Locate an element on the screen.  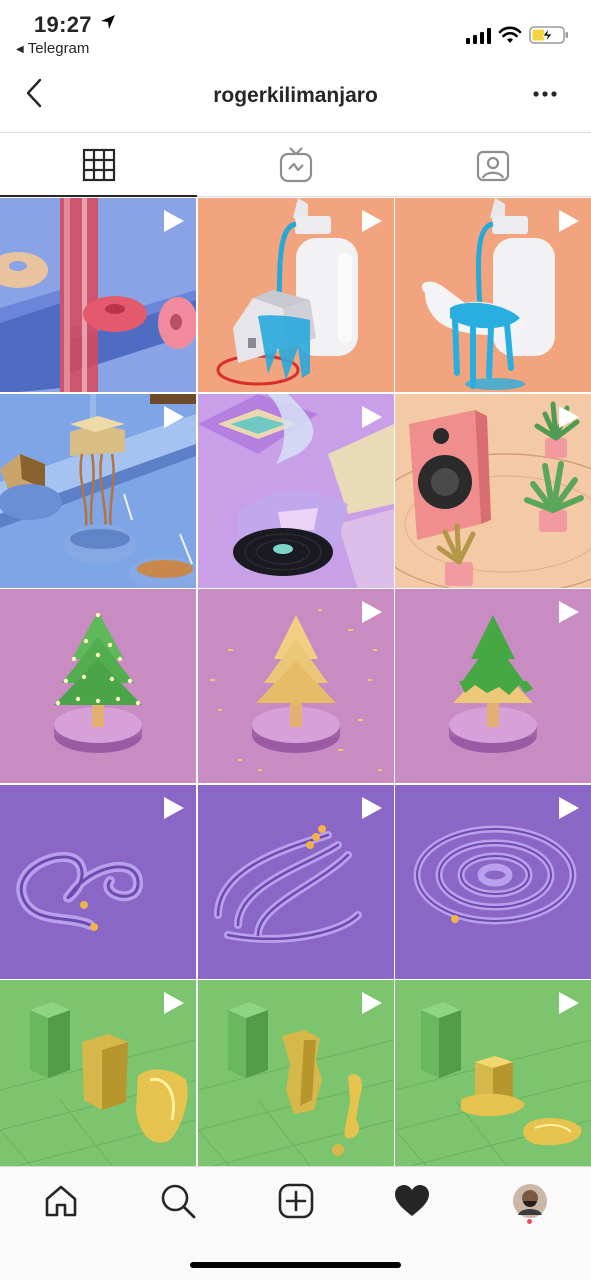
profile-username-title: rogerkilimanjaro is located at coordinates (295, 95).